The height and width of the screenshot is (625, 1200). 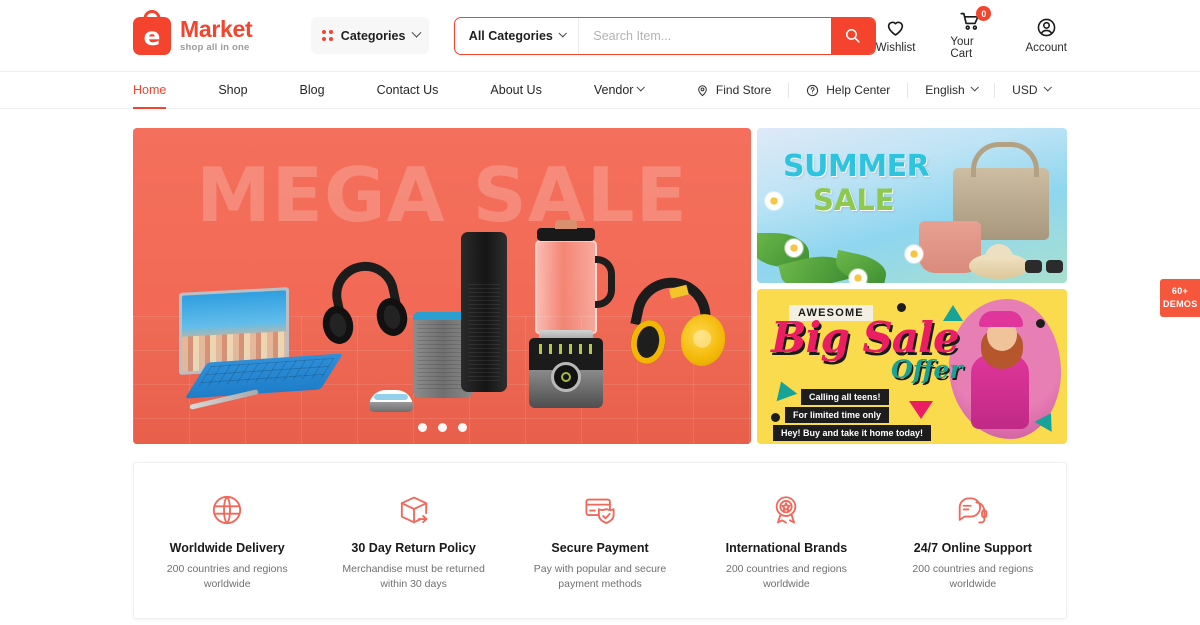 I want to click on wishlist-button: Wishlist, so click(x=895, y=35).